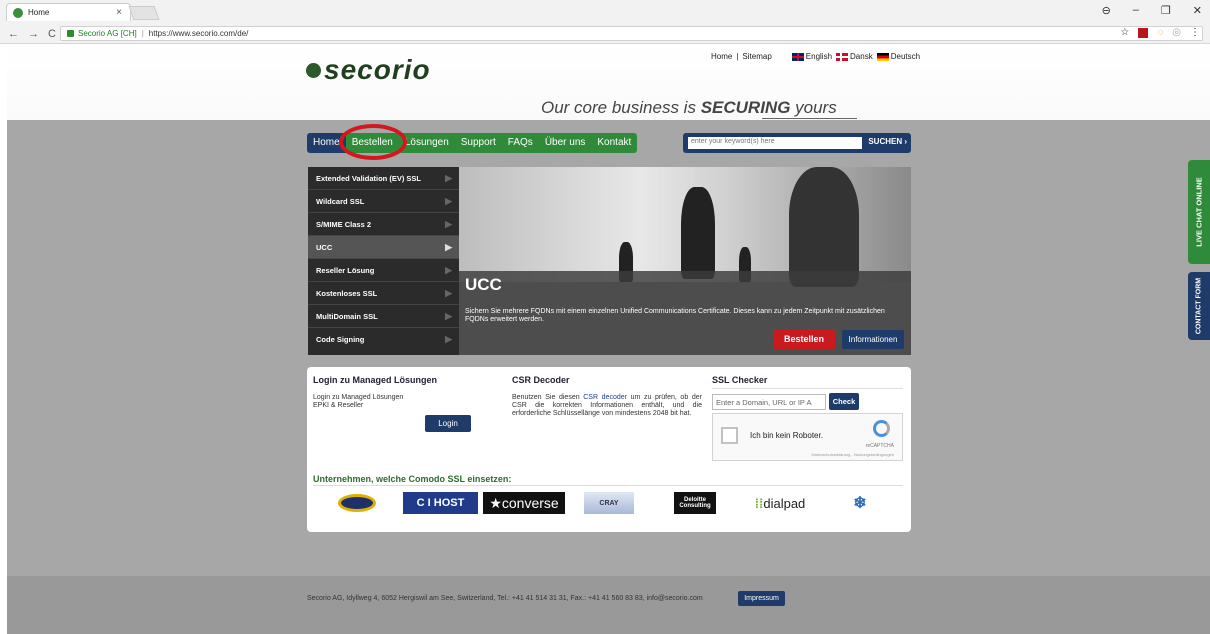  Describe the element at coordinates (1136, 10) in the screenshot. I see `minimize-icon: –` at that location.